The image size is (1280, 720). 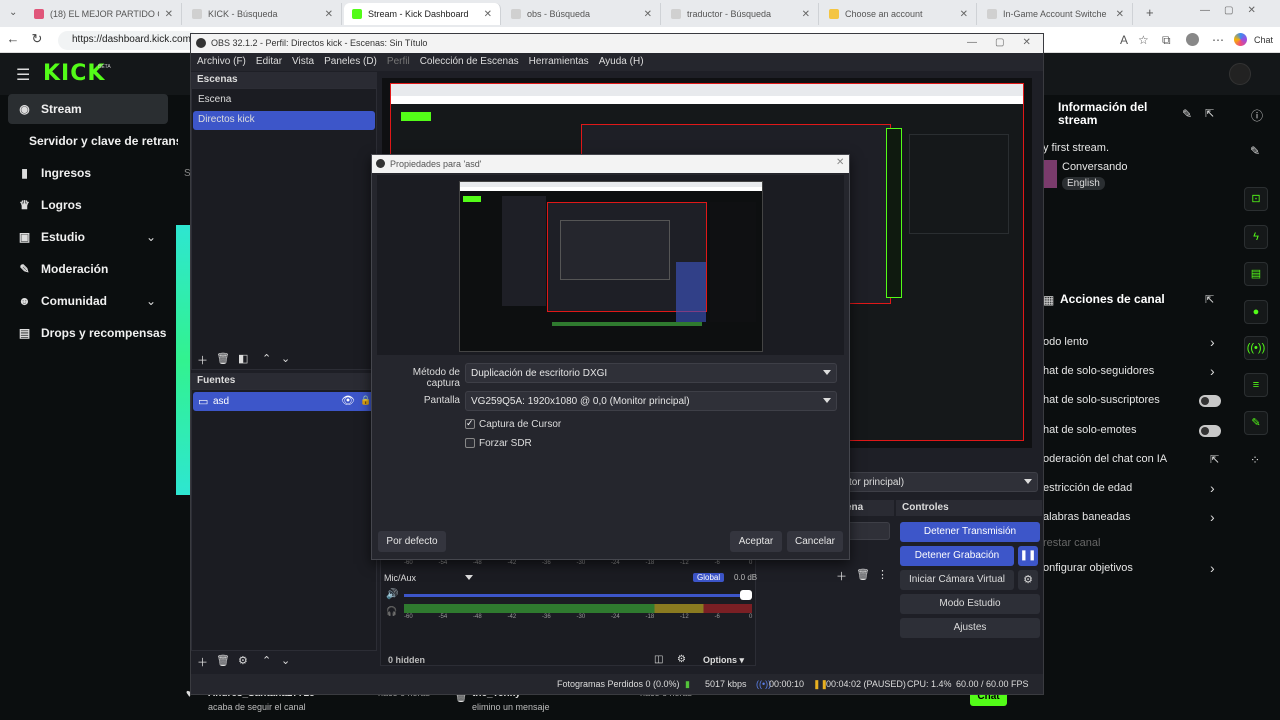 What do you see at coordinates (37, 40) in the screenshot?
I see `reload-icon: ↻` at bounding box center [37, 40].